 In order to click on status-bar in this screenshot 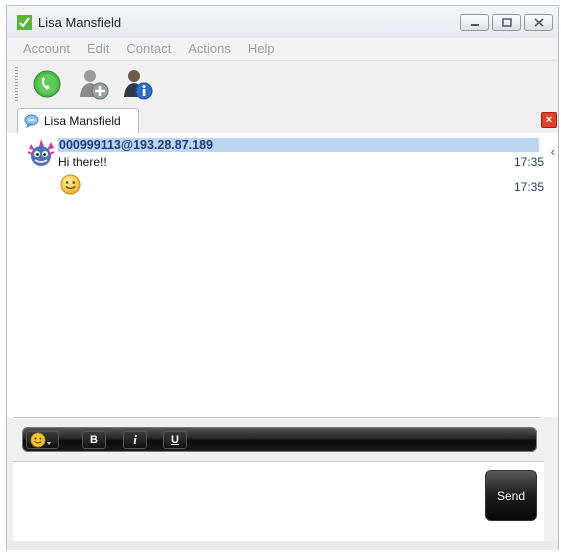, I will do `click(282, 545)`.